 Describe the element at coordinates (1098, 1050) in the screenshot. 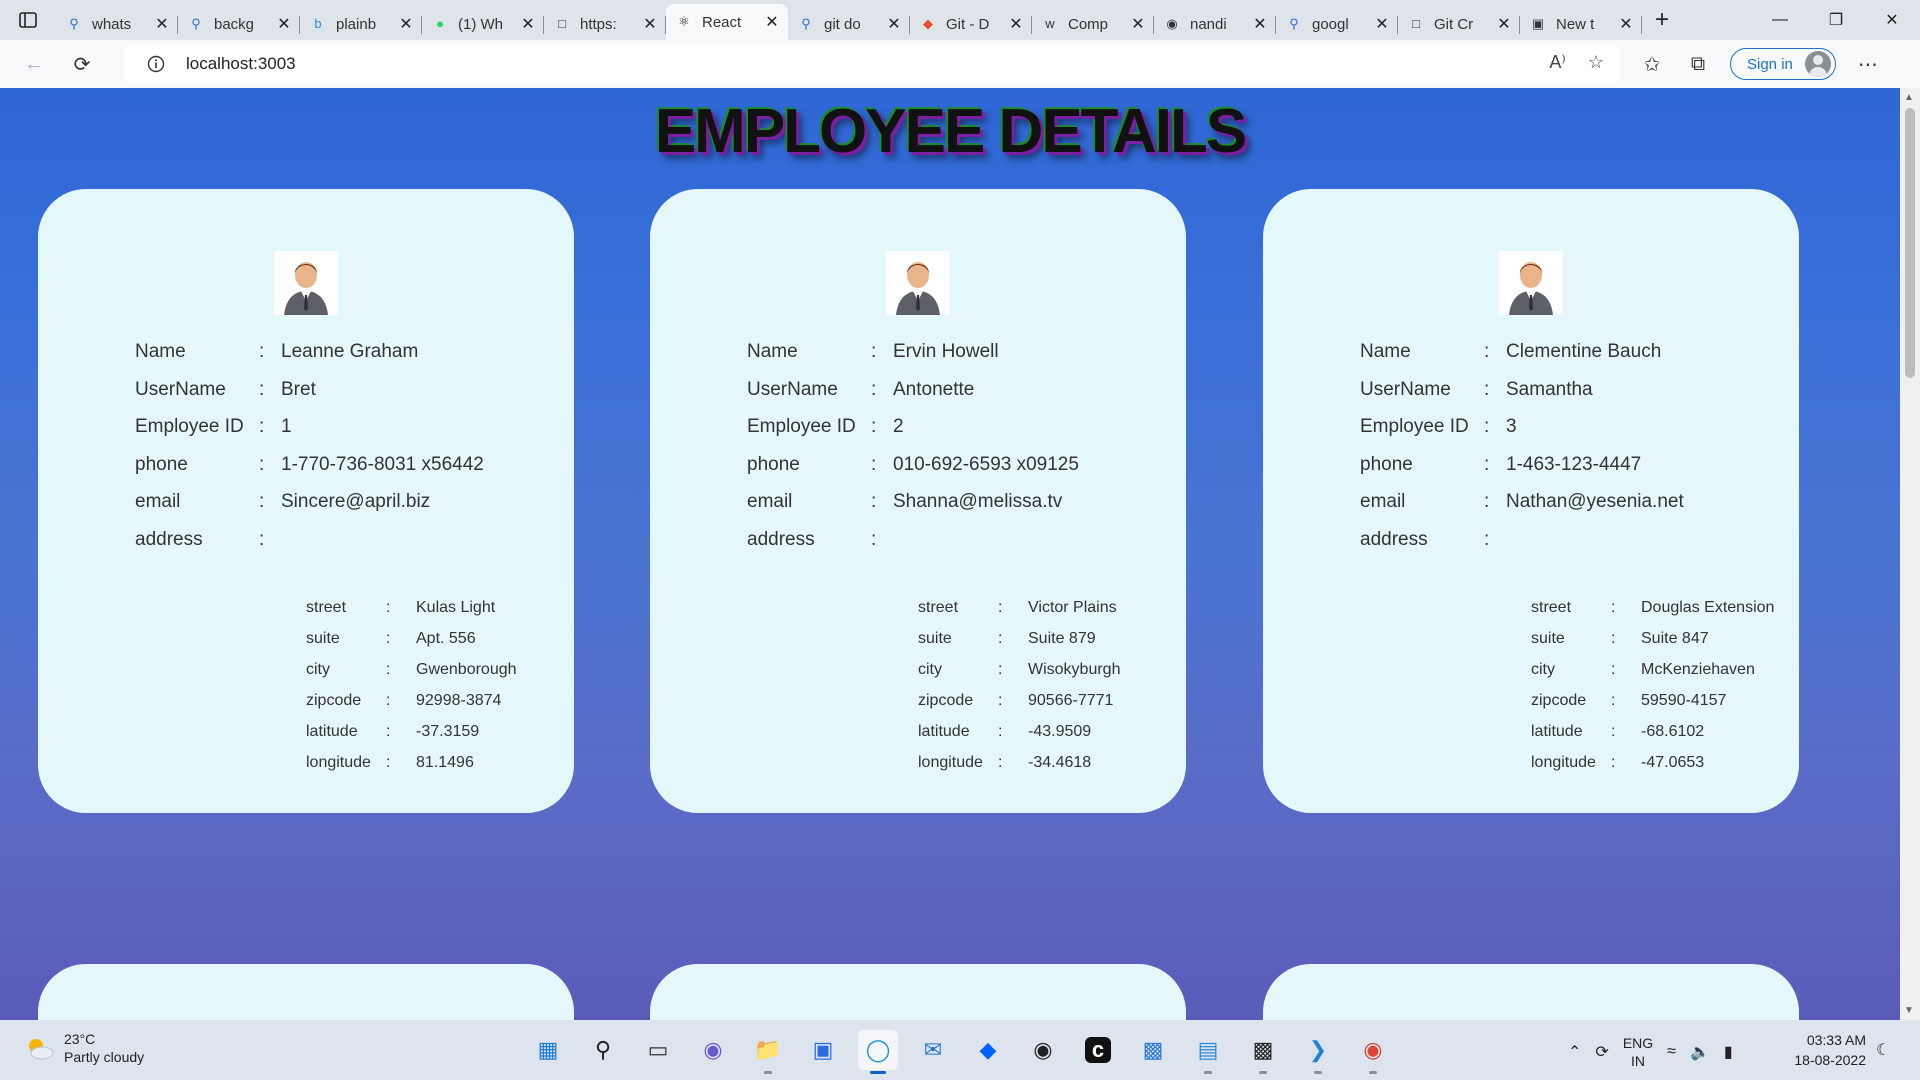

I see `terminal-dark-icon: c` at that location.